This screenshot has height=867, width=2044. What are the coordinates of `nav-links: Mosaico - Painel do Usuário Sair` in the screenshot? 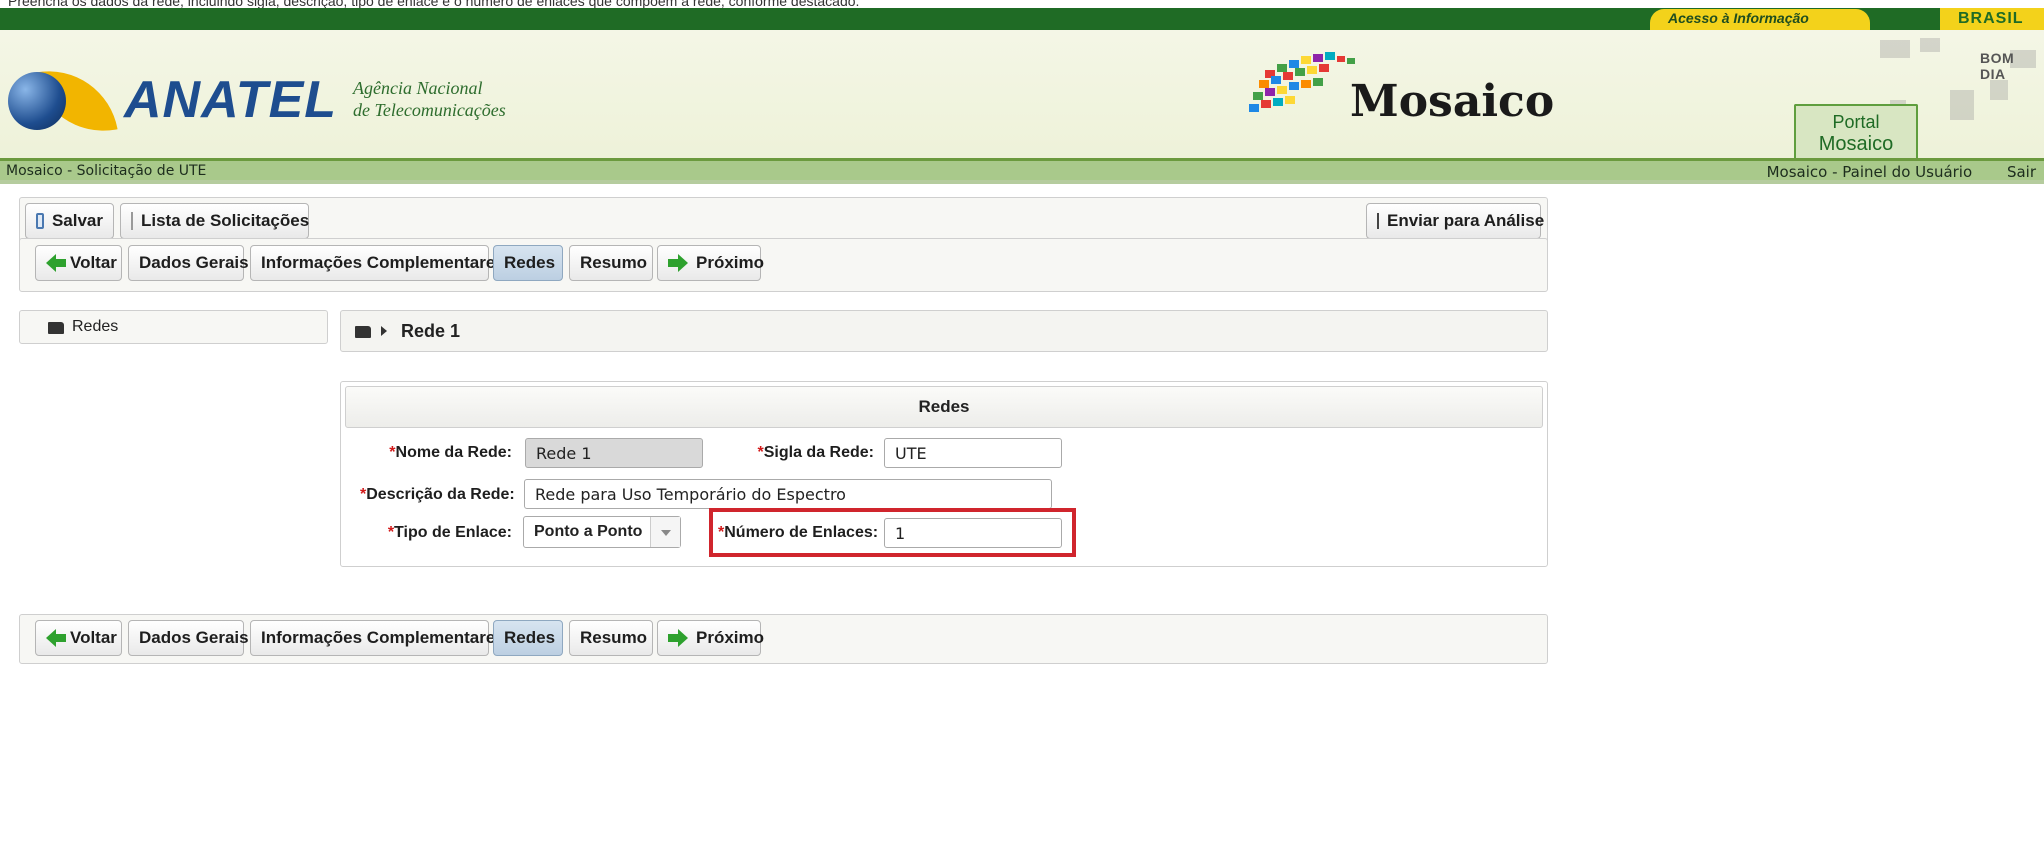 It's located at (1886, 172).